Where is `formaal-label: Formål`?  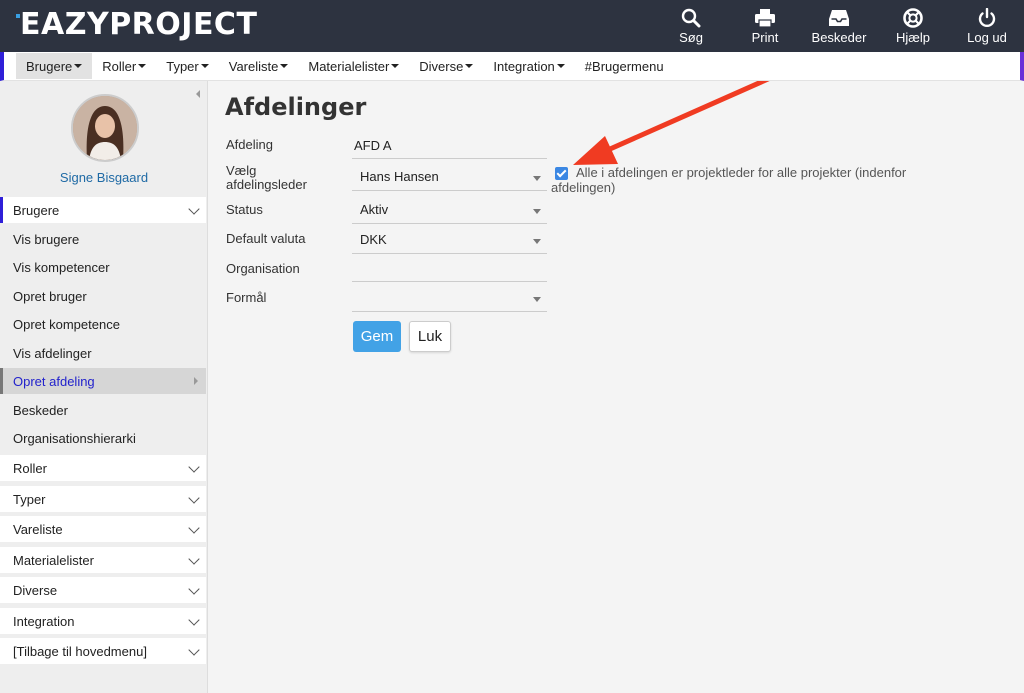 formaal-label: Formål is located at coordinates (246, 297).